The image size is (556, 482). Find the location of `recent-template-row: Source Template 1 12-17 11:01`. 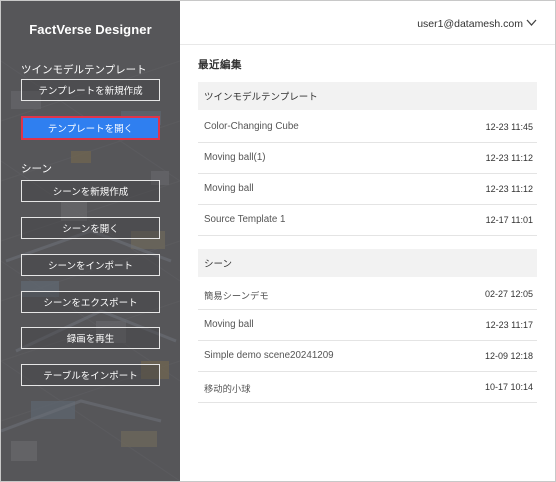

recent-template-row: Source Template 1 12-17 11:01 is located at coordinates (367, 220).